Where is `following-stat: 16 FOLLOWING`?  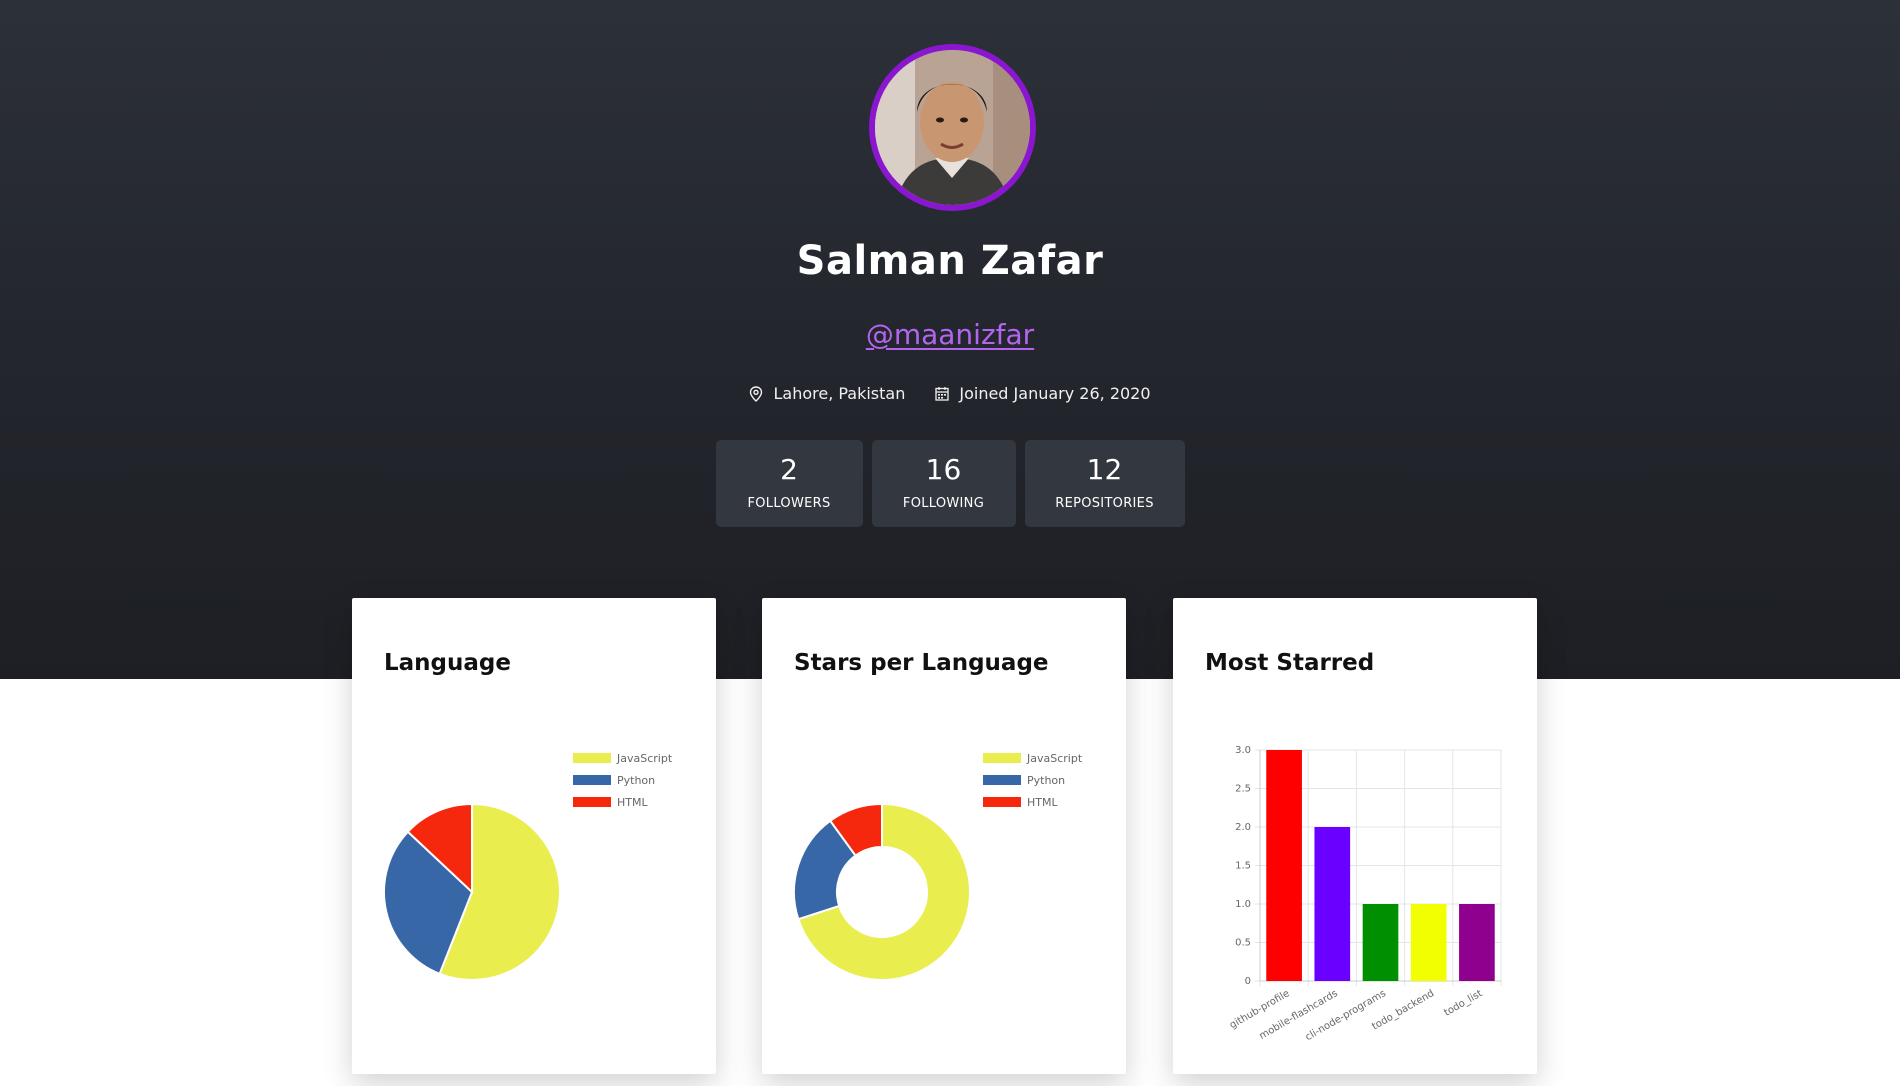
following-stat: 16 FOLLOWING is located at coordinates (943, 483).